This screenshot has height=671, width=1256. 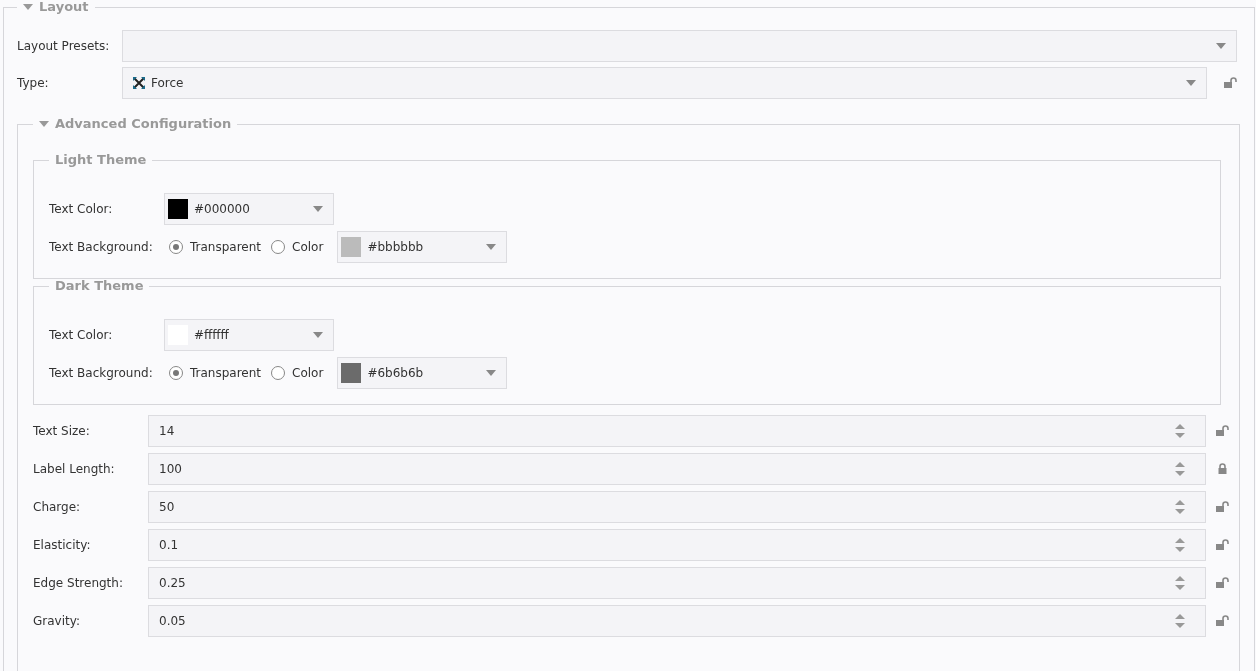 I want to click on legend-title: Dark Theme, so click(x=99, y=286).